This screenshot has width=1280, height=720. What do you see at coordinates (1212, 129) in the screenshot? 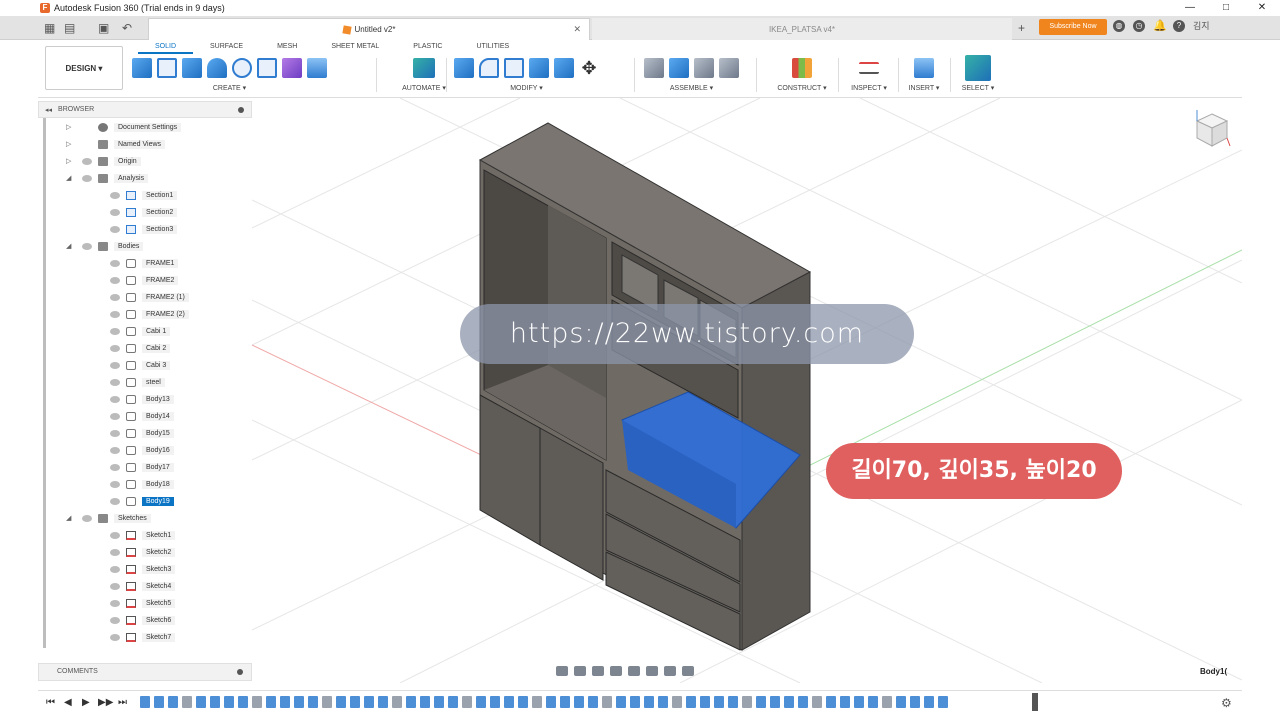
I see `view-cube` at bounding box center [1212, 129].